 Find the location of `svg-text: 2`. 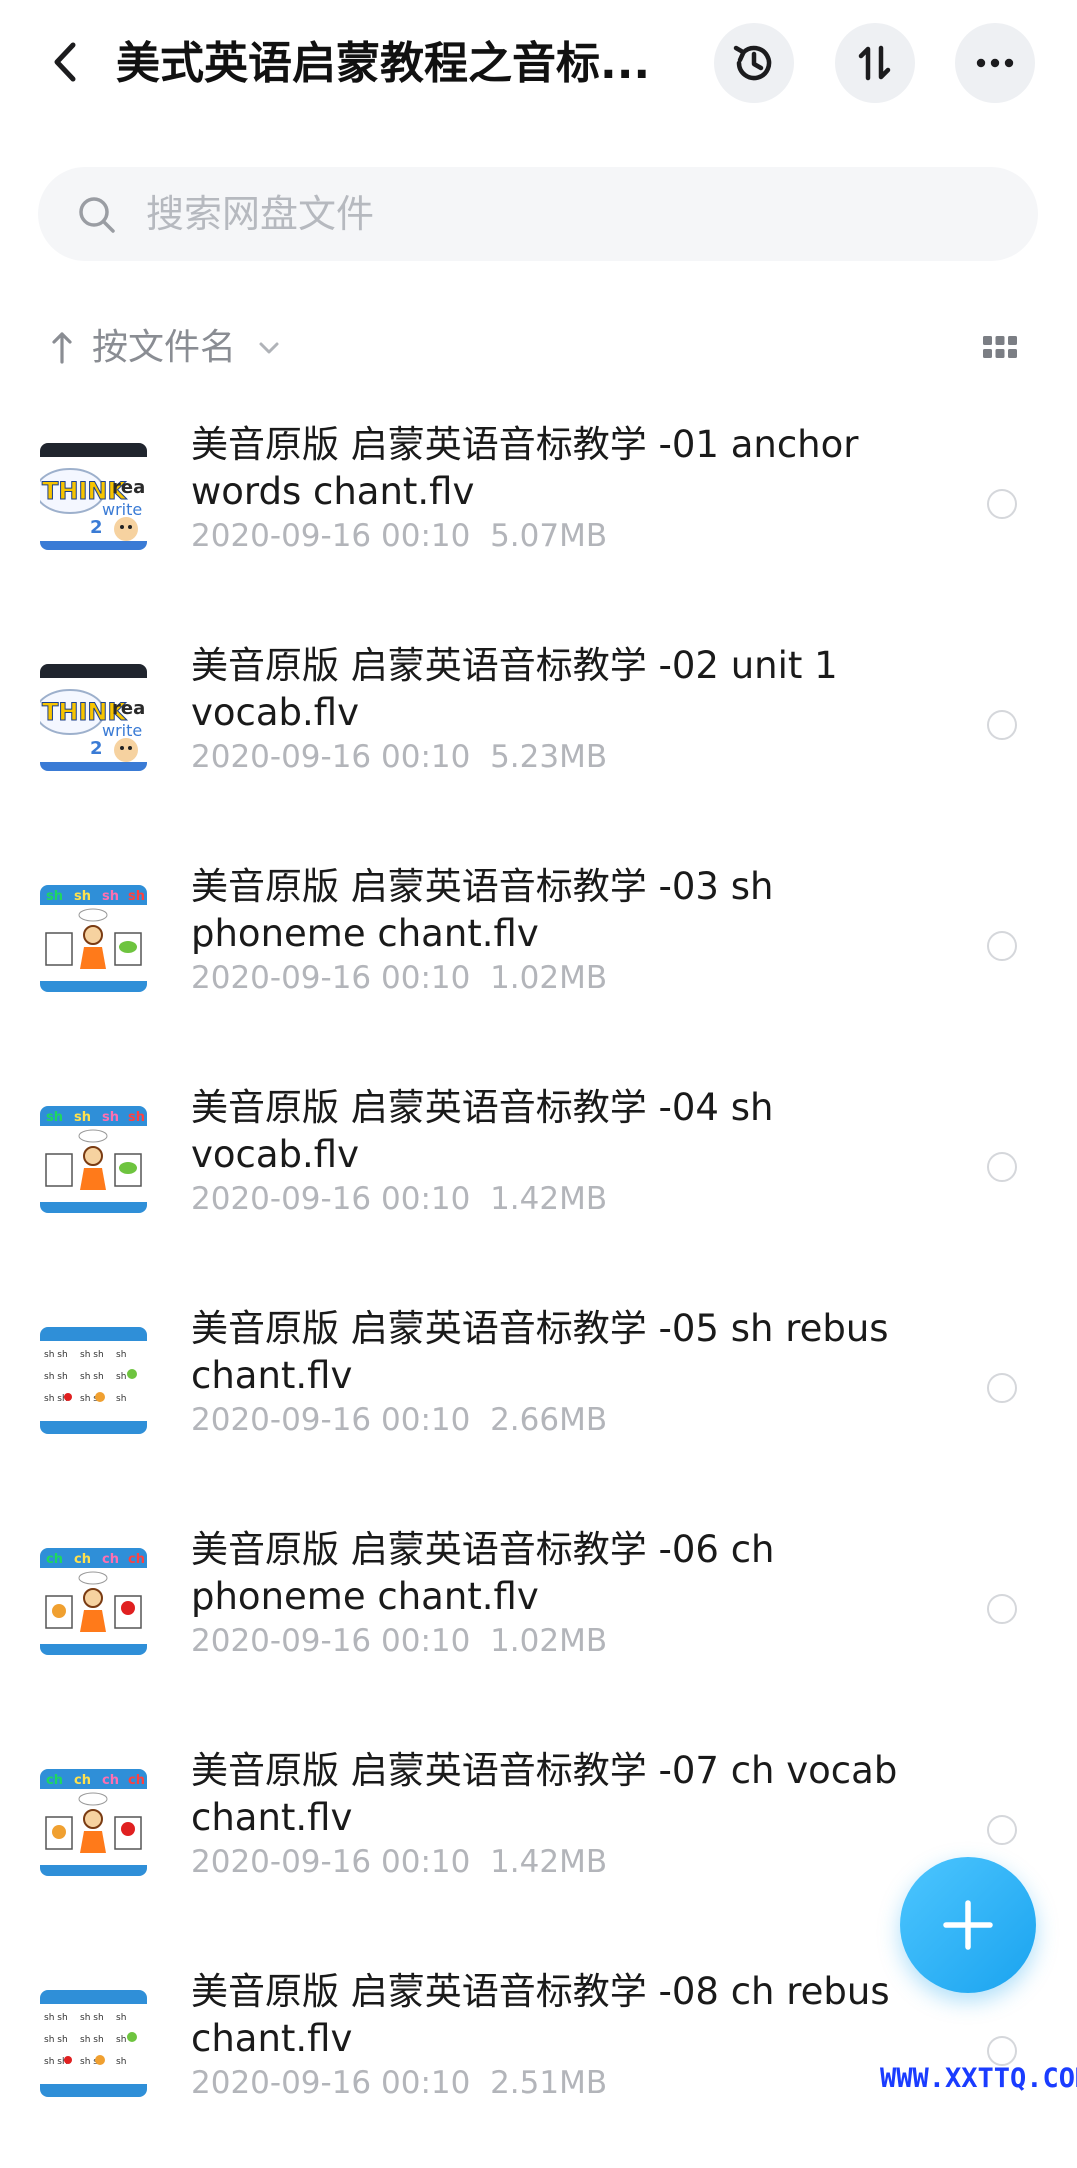

svg-text: 2 is located at coordinates (96, 748).